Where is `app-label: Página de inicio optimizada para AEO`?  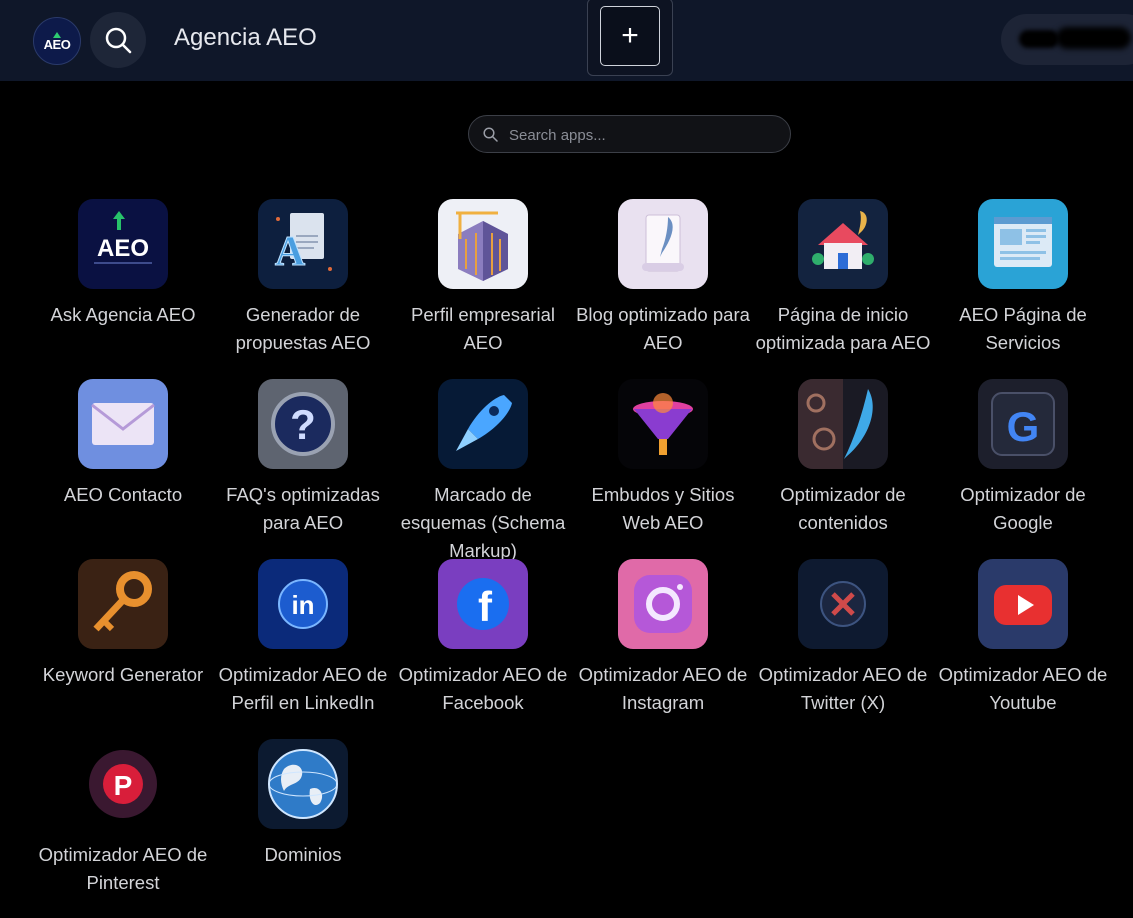 app-label: Página de inicio optimizada para AEO is located at coordinates (843, 328).